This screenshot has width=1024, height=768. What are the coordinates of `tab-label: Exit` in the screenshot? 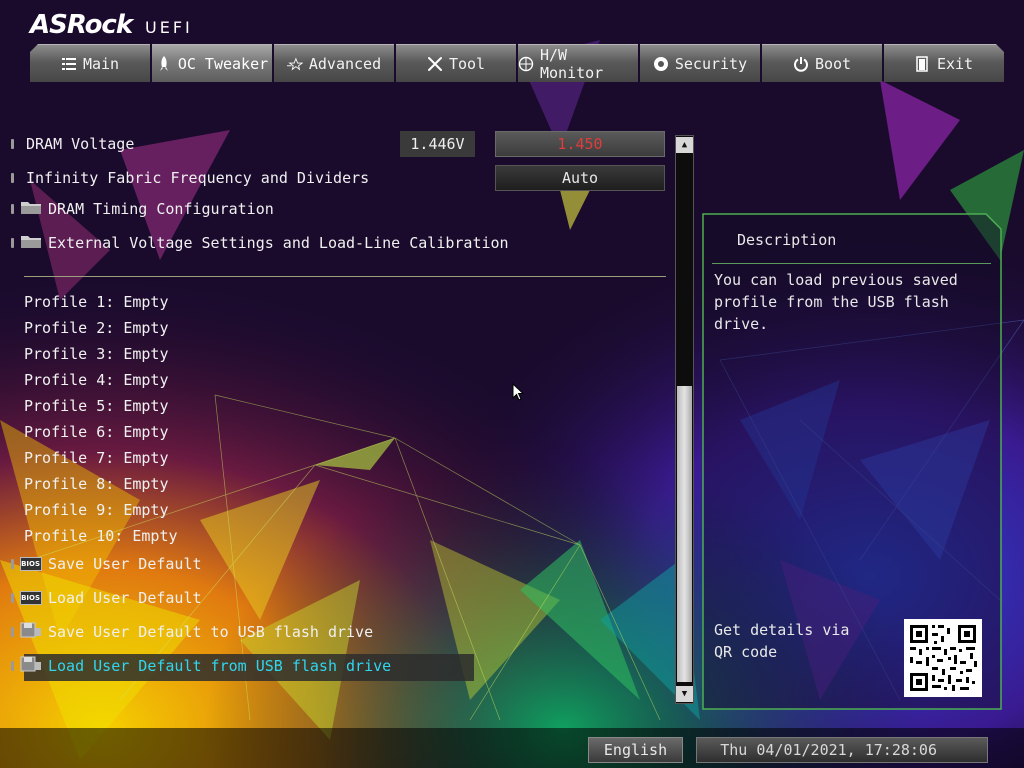 It's located at (955, 63).